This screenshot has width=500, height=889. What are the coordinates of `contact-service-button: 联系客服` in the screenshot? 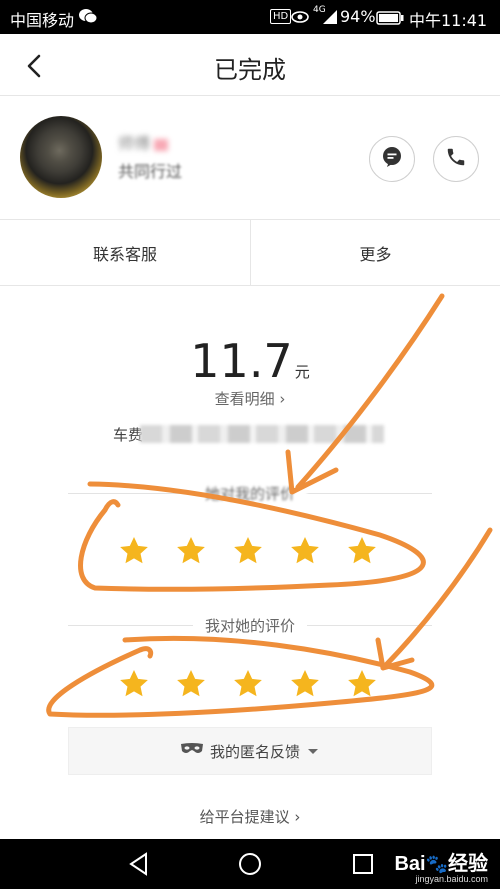 It's located at (125, 253).